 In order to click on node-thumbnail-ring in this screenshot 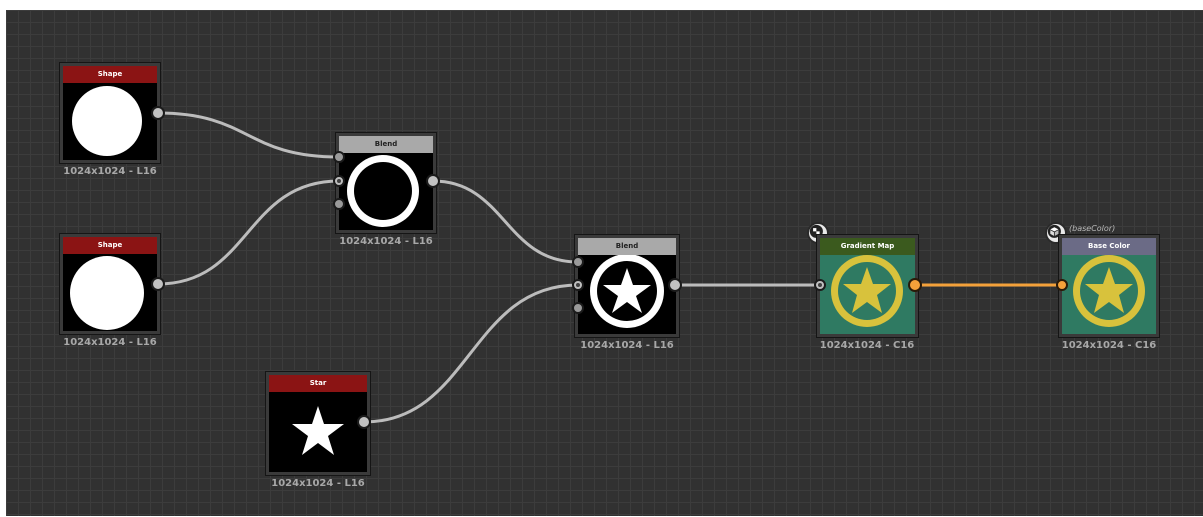, I will do `click(386, 191)`.